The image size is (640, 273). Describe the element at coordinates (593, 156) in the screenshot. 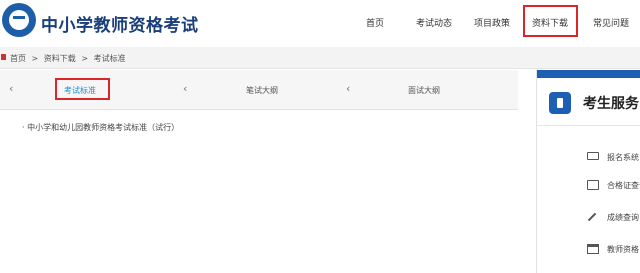

I see `monitor-icon` at that location.